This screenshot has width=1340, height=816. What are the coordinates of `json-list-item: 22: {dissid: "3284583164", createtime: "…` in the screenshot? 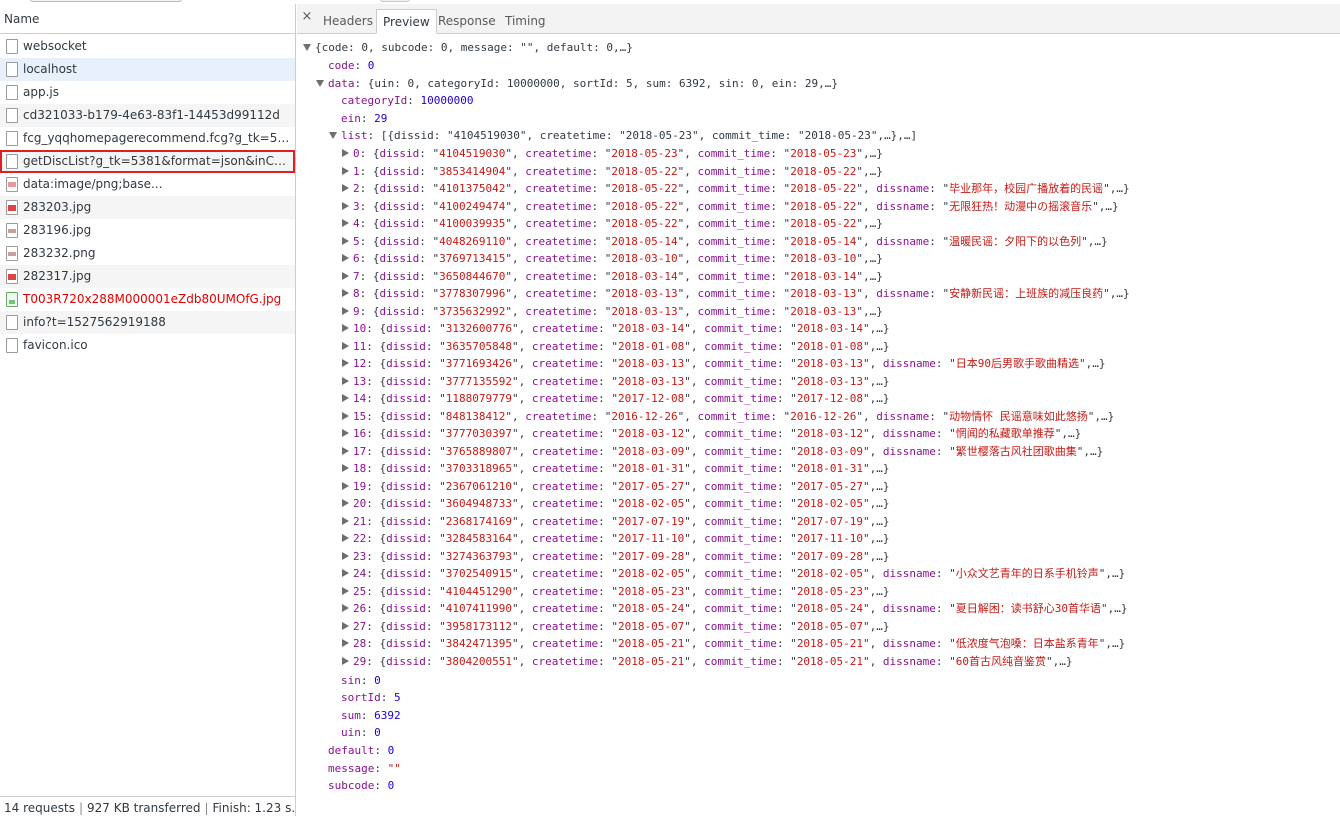 It's located at (615, 539).